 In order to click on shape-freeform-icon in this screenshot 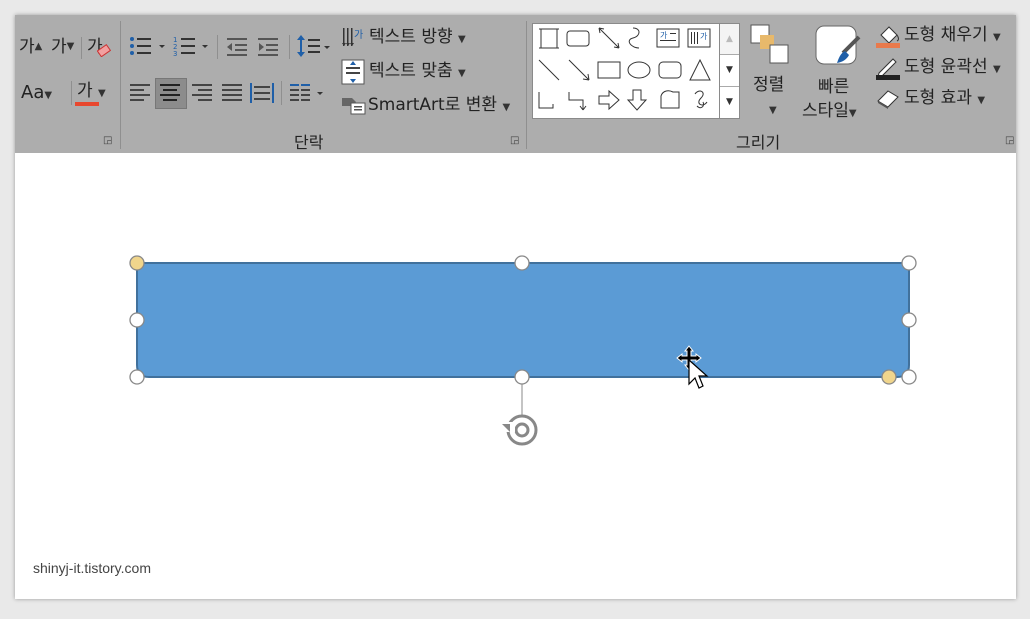, I will do `click(701, 99)`.